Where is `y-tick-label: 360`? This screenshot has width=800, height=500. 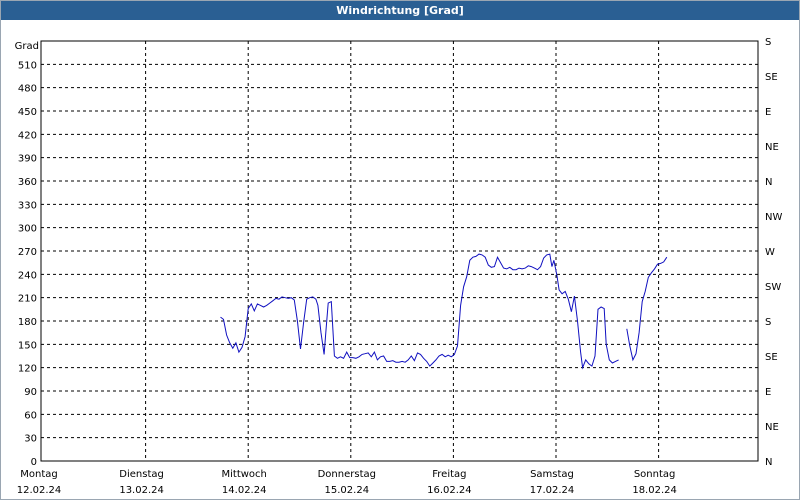 y-tick-label: 360 is located at coordinates (27, 182).